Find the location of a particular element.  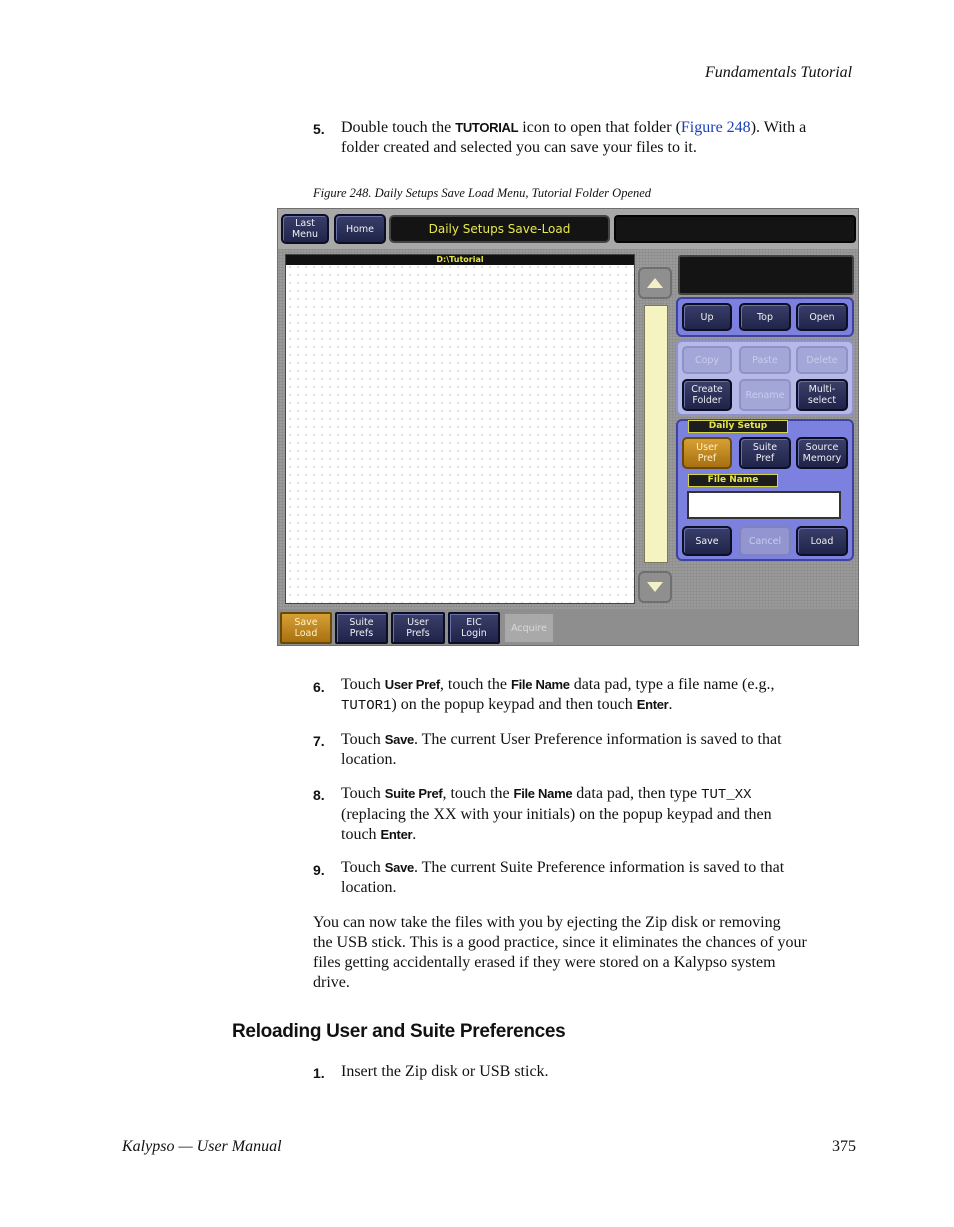

tab-save-load: Save Load is located at coordinates (306, 628).